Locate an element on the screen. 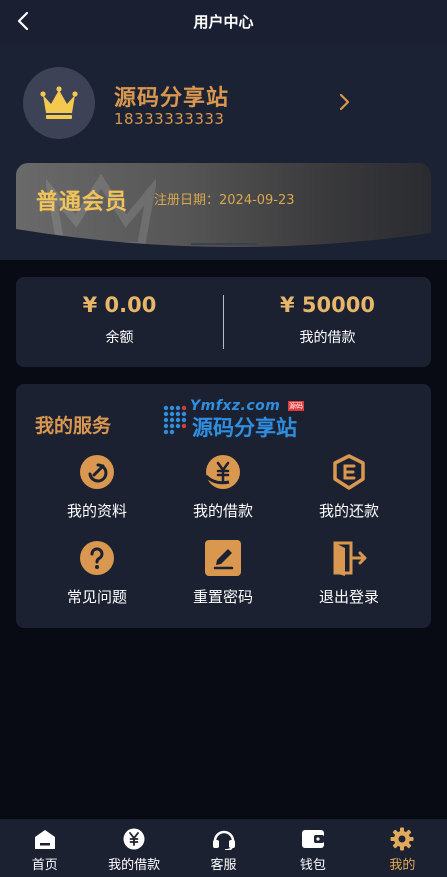 The height and width of the screenshot is (877, 447). member-card: 普通会员 注册日期：2024-09-23 is located at coordinates (223, 205).